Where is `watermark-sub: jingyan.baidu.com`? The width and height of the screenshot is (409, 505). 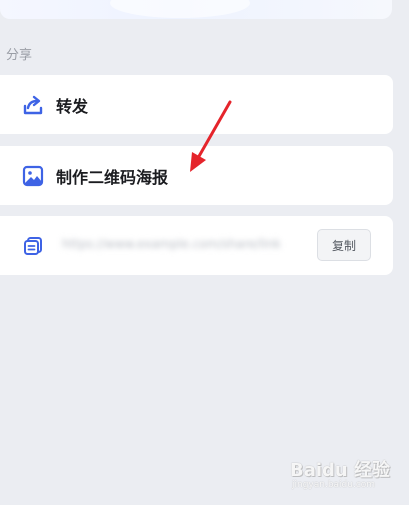
watermark-sub: jingyan.baidu.com is located at coordinates (334, 485).